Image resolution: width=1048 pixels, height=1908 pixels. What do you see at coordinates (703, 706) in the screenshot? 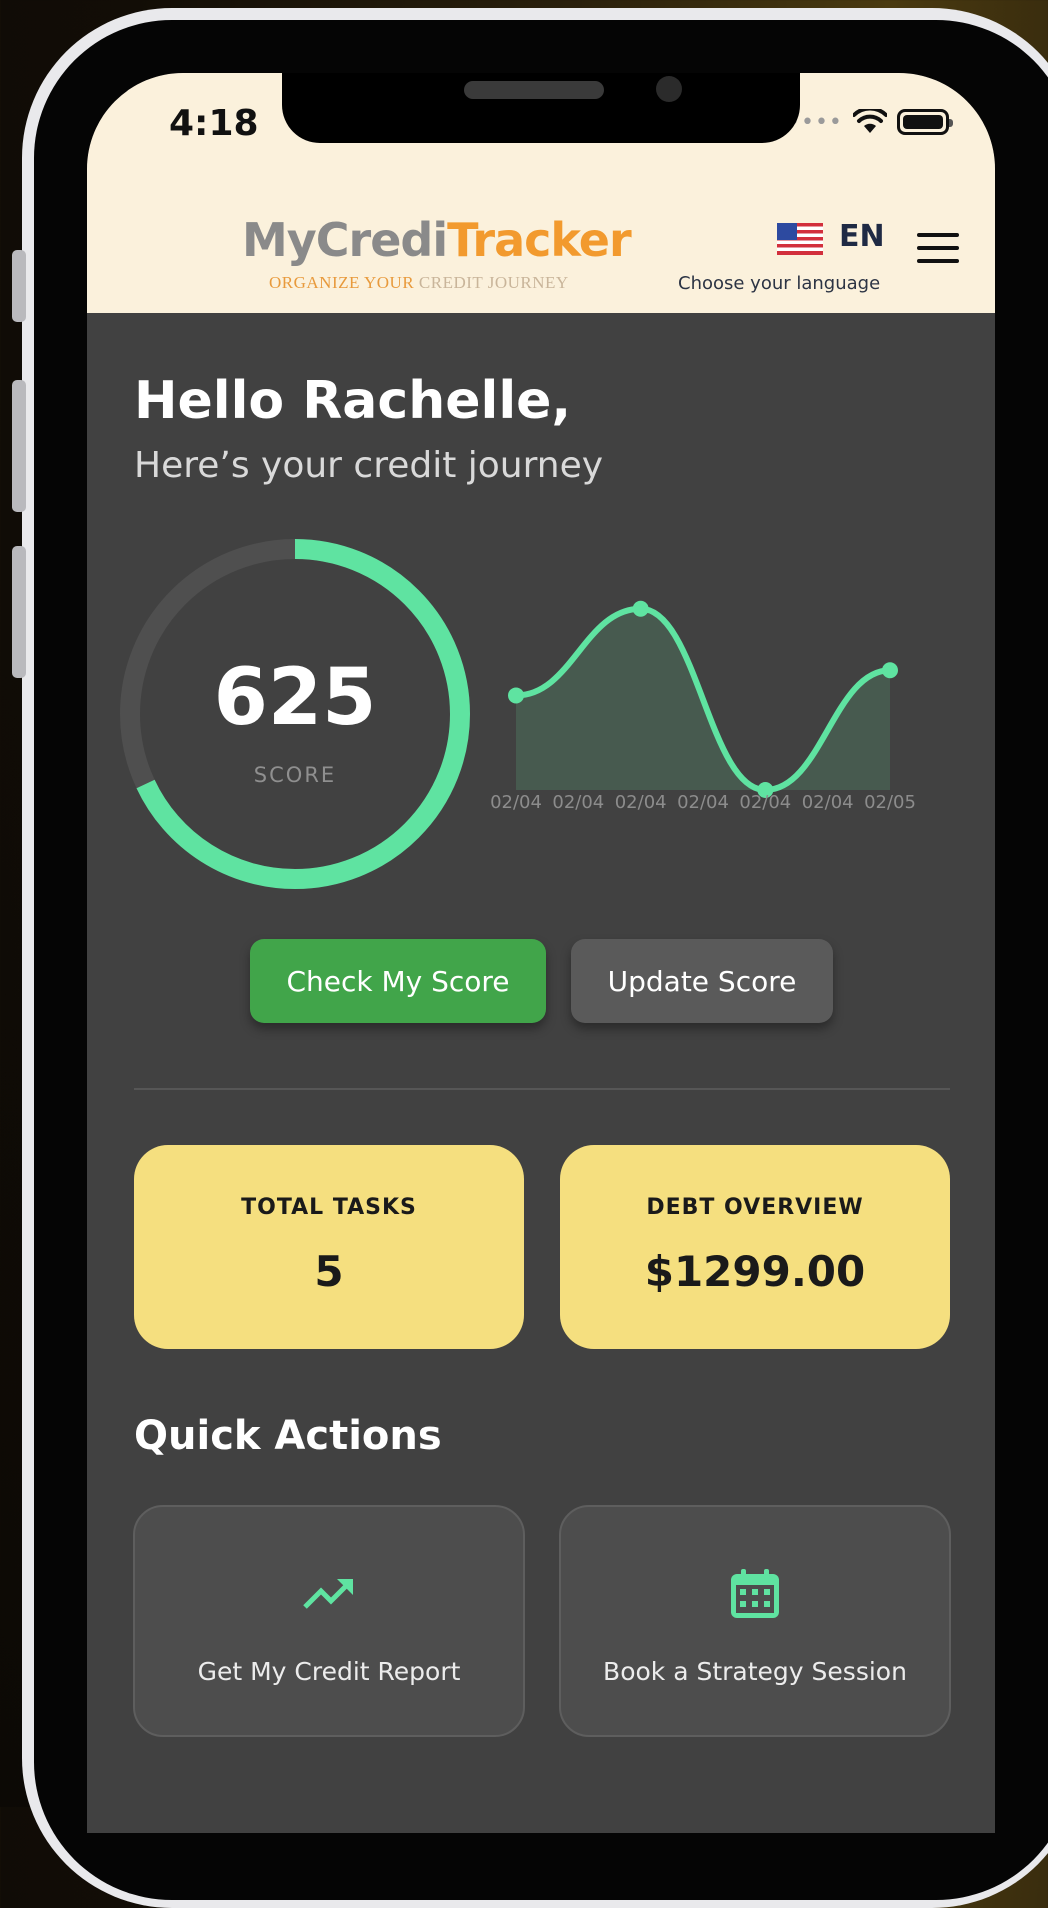
I see `score-history-chart: 02/04 02/04 02/04 02/04 02/04 02/04 02/05` at bounding box center [703, 706].